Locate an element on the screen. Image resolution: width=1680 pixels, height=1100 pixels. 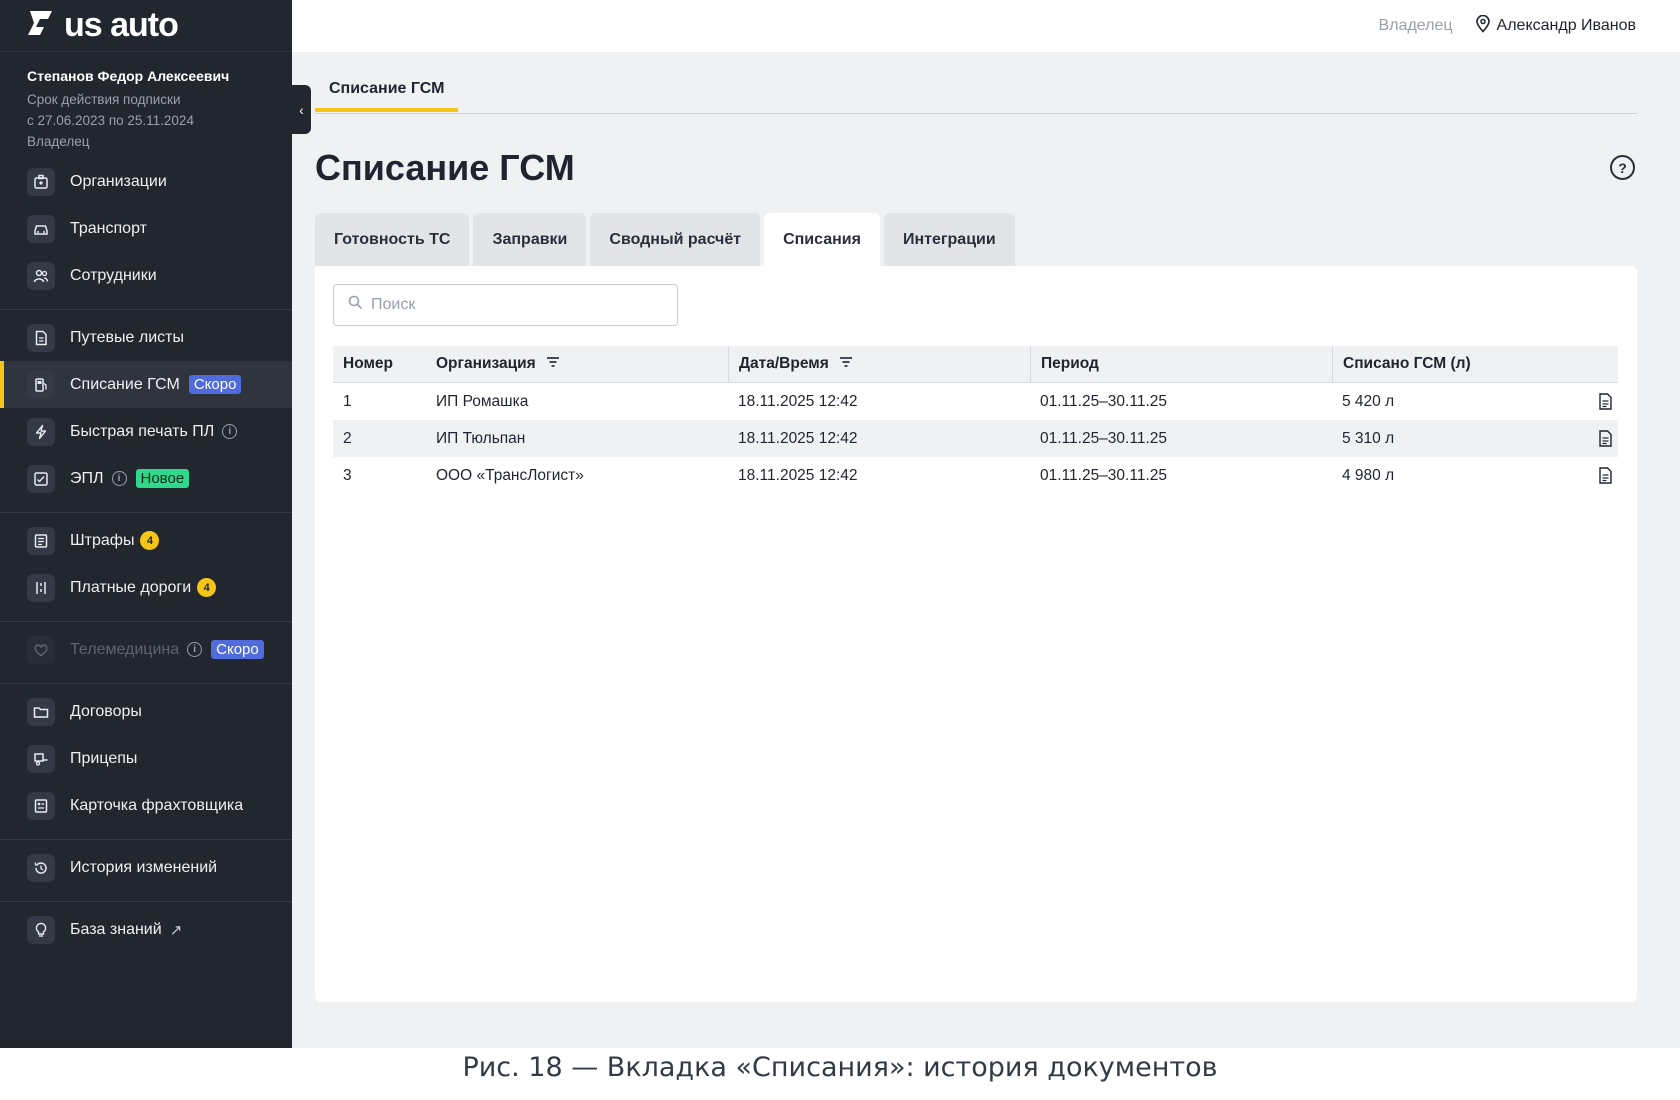
cell-number: 3 is located at coordinates (347, 475).